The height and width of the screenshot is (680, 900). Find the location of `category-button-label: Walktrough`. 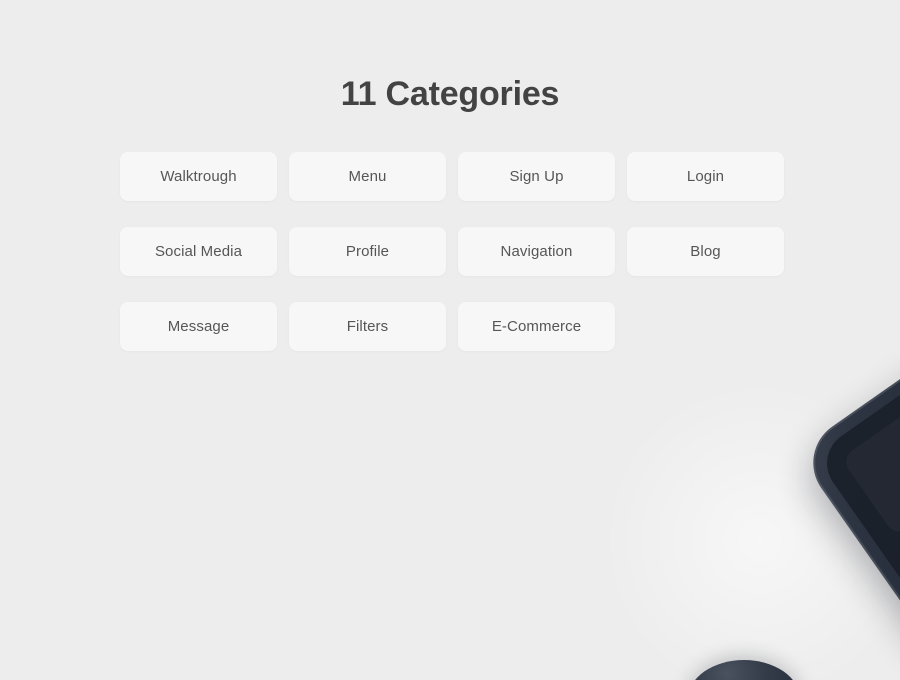

category-button-label: Walktrough is located at coordinates (198, 176).